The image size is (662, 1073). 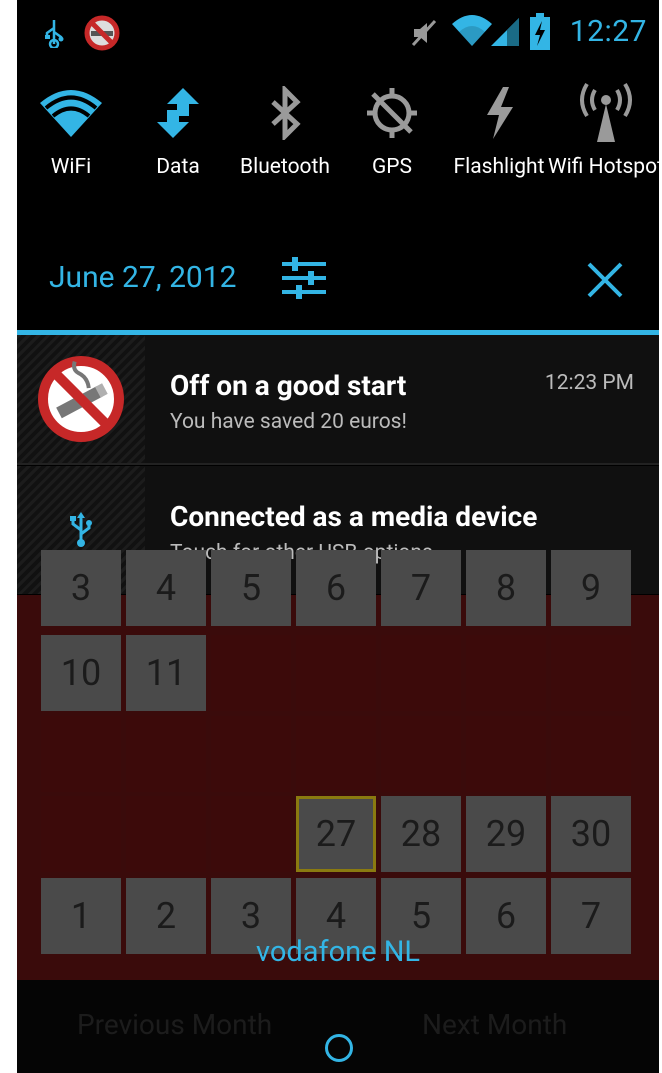 What do you see at coordinates (102, 35) in the screenshot?
I see `no-smoking-app-icon` at bounding box center [102, 35].